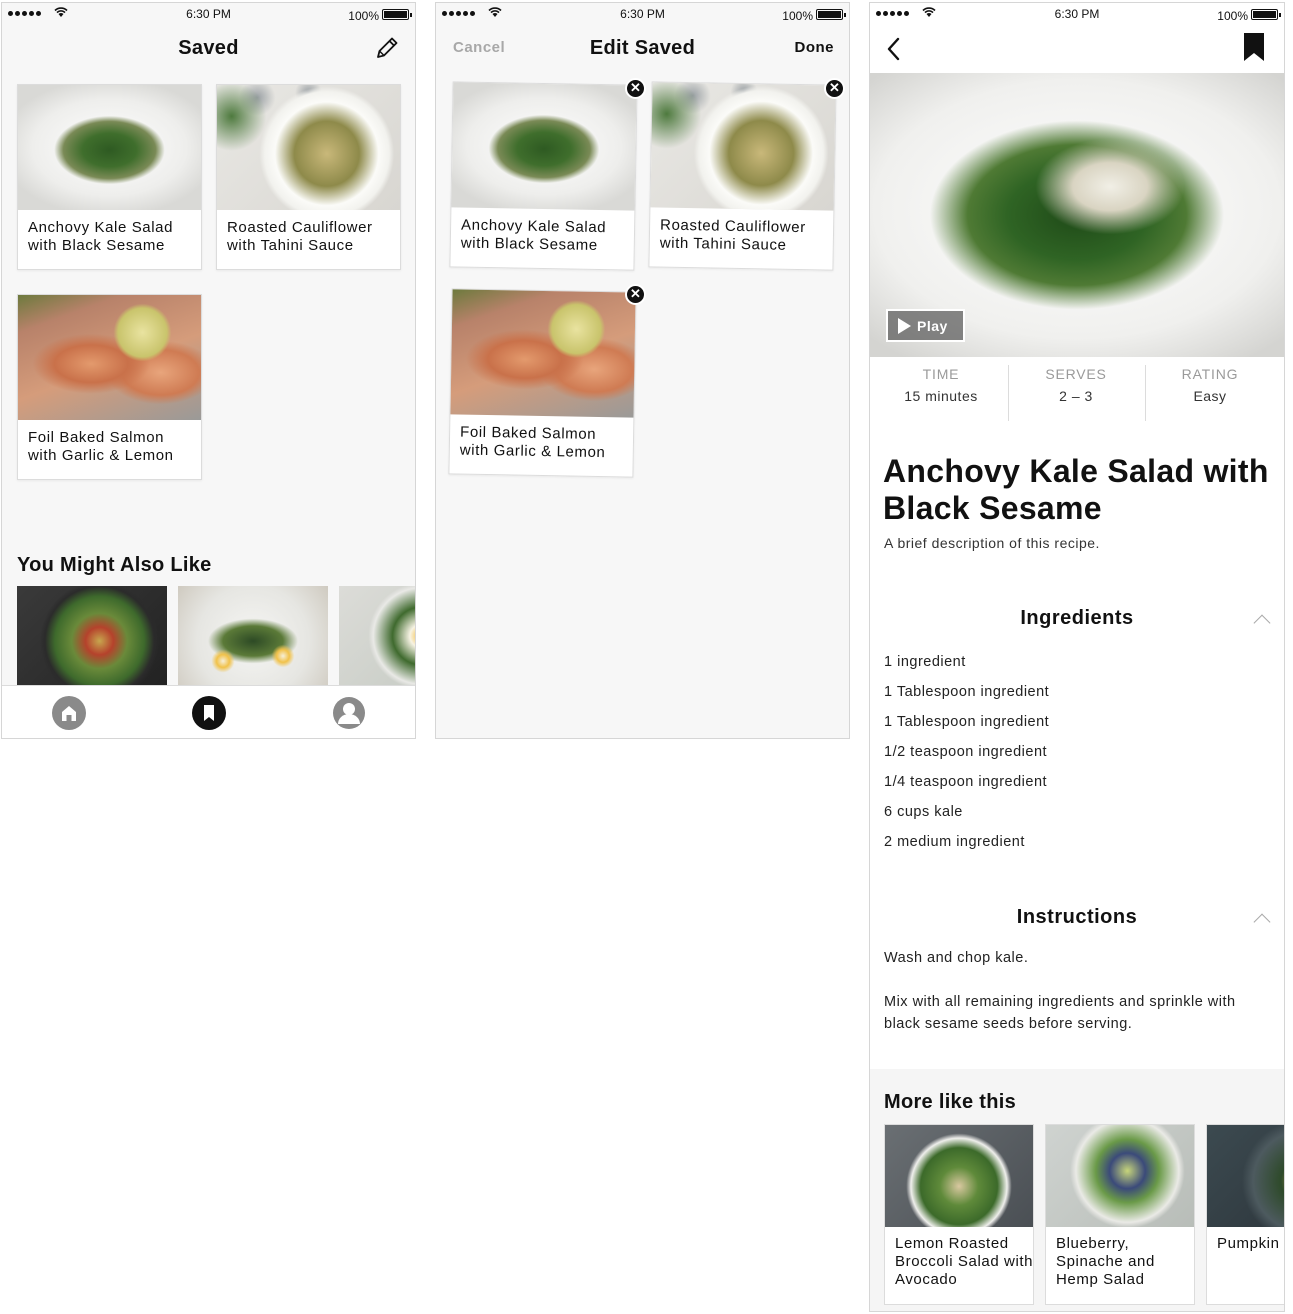  Describe the element at coordinates (950, 1102) in the screenshot. I see `more-heading: More like this` at that location.